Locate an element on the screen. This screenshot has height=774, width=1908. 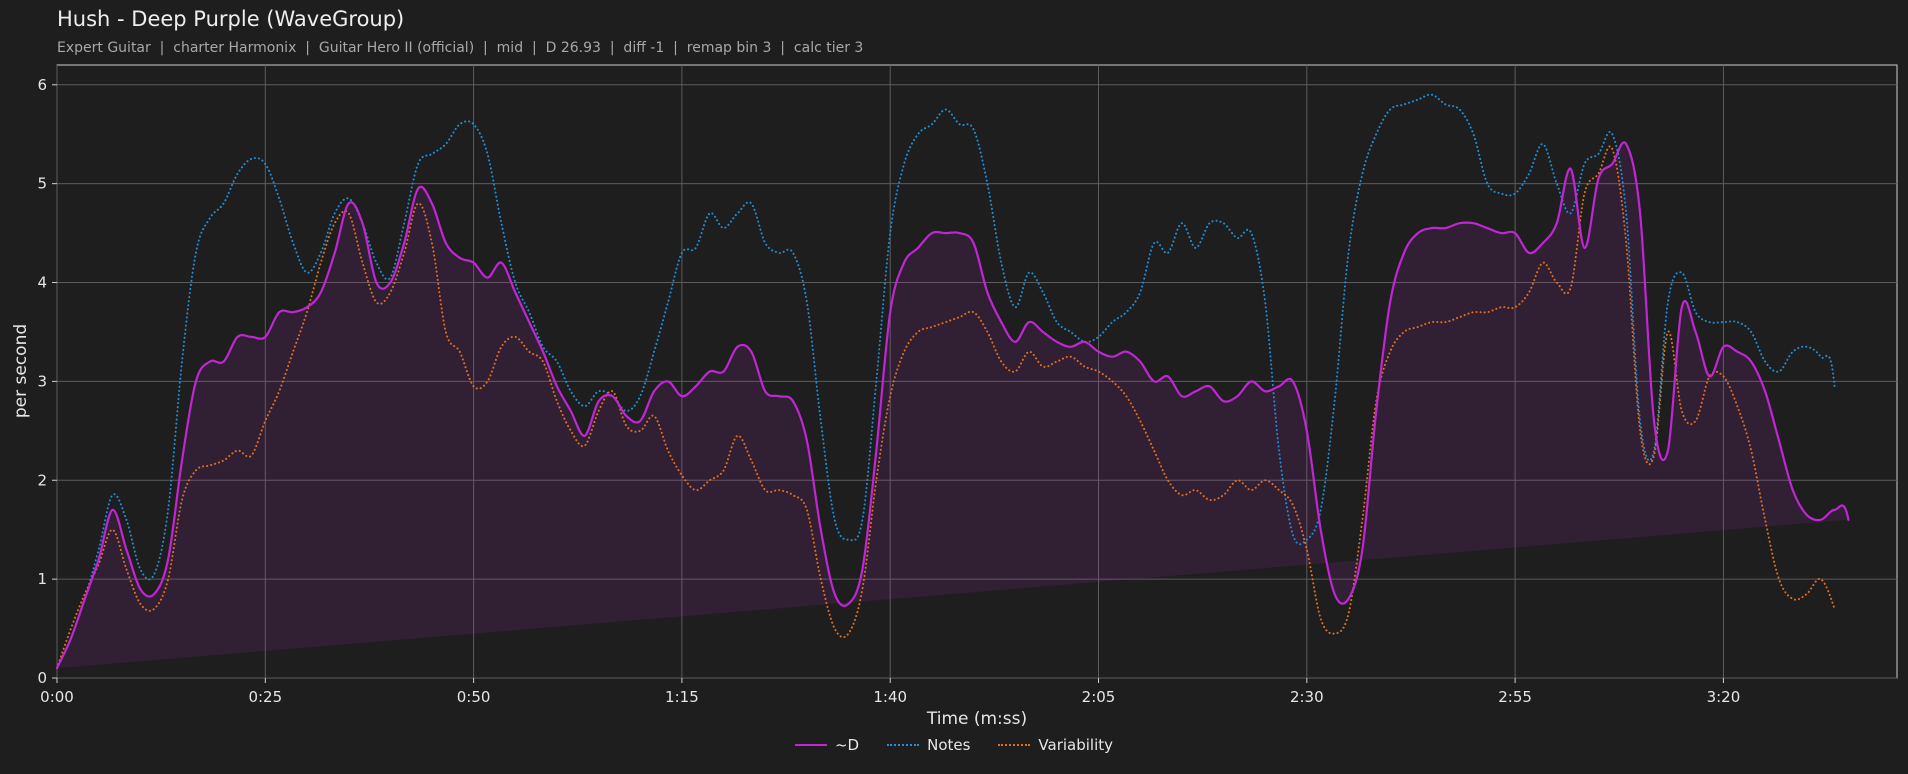
y-ticks: 0 1 2 3 4 5 6 is located at coordinates (47, 381).